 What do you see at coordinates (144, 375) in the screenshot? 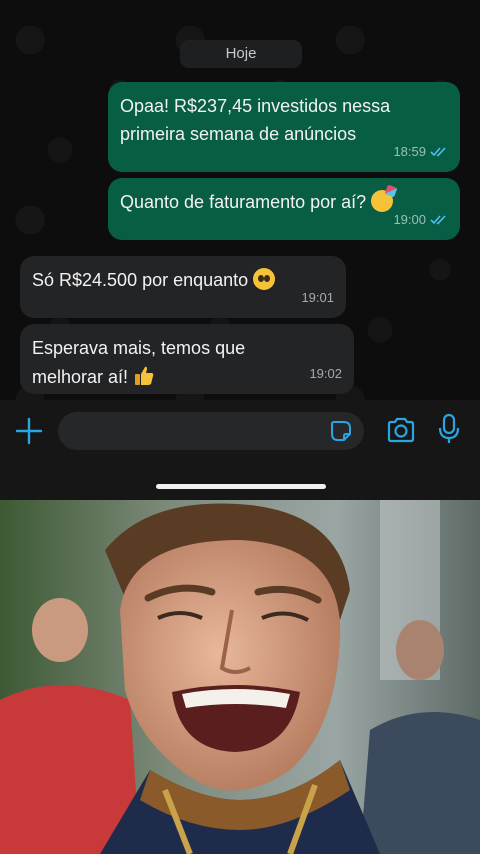
I see `thumbs-up-emoji-icon` at bounding box center [144, 375].